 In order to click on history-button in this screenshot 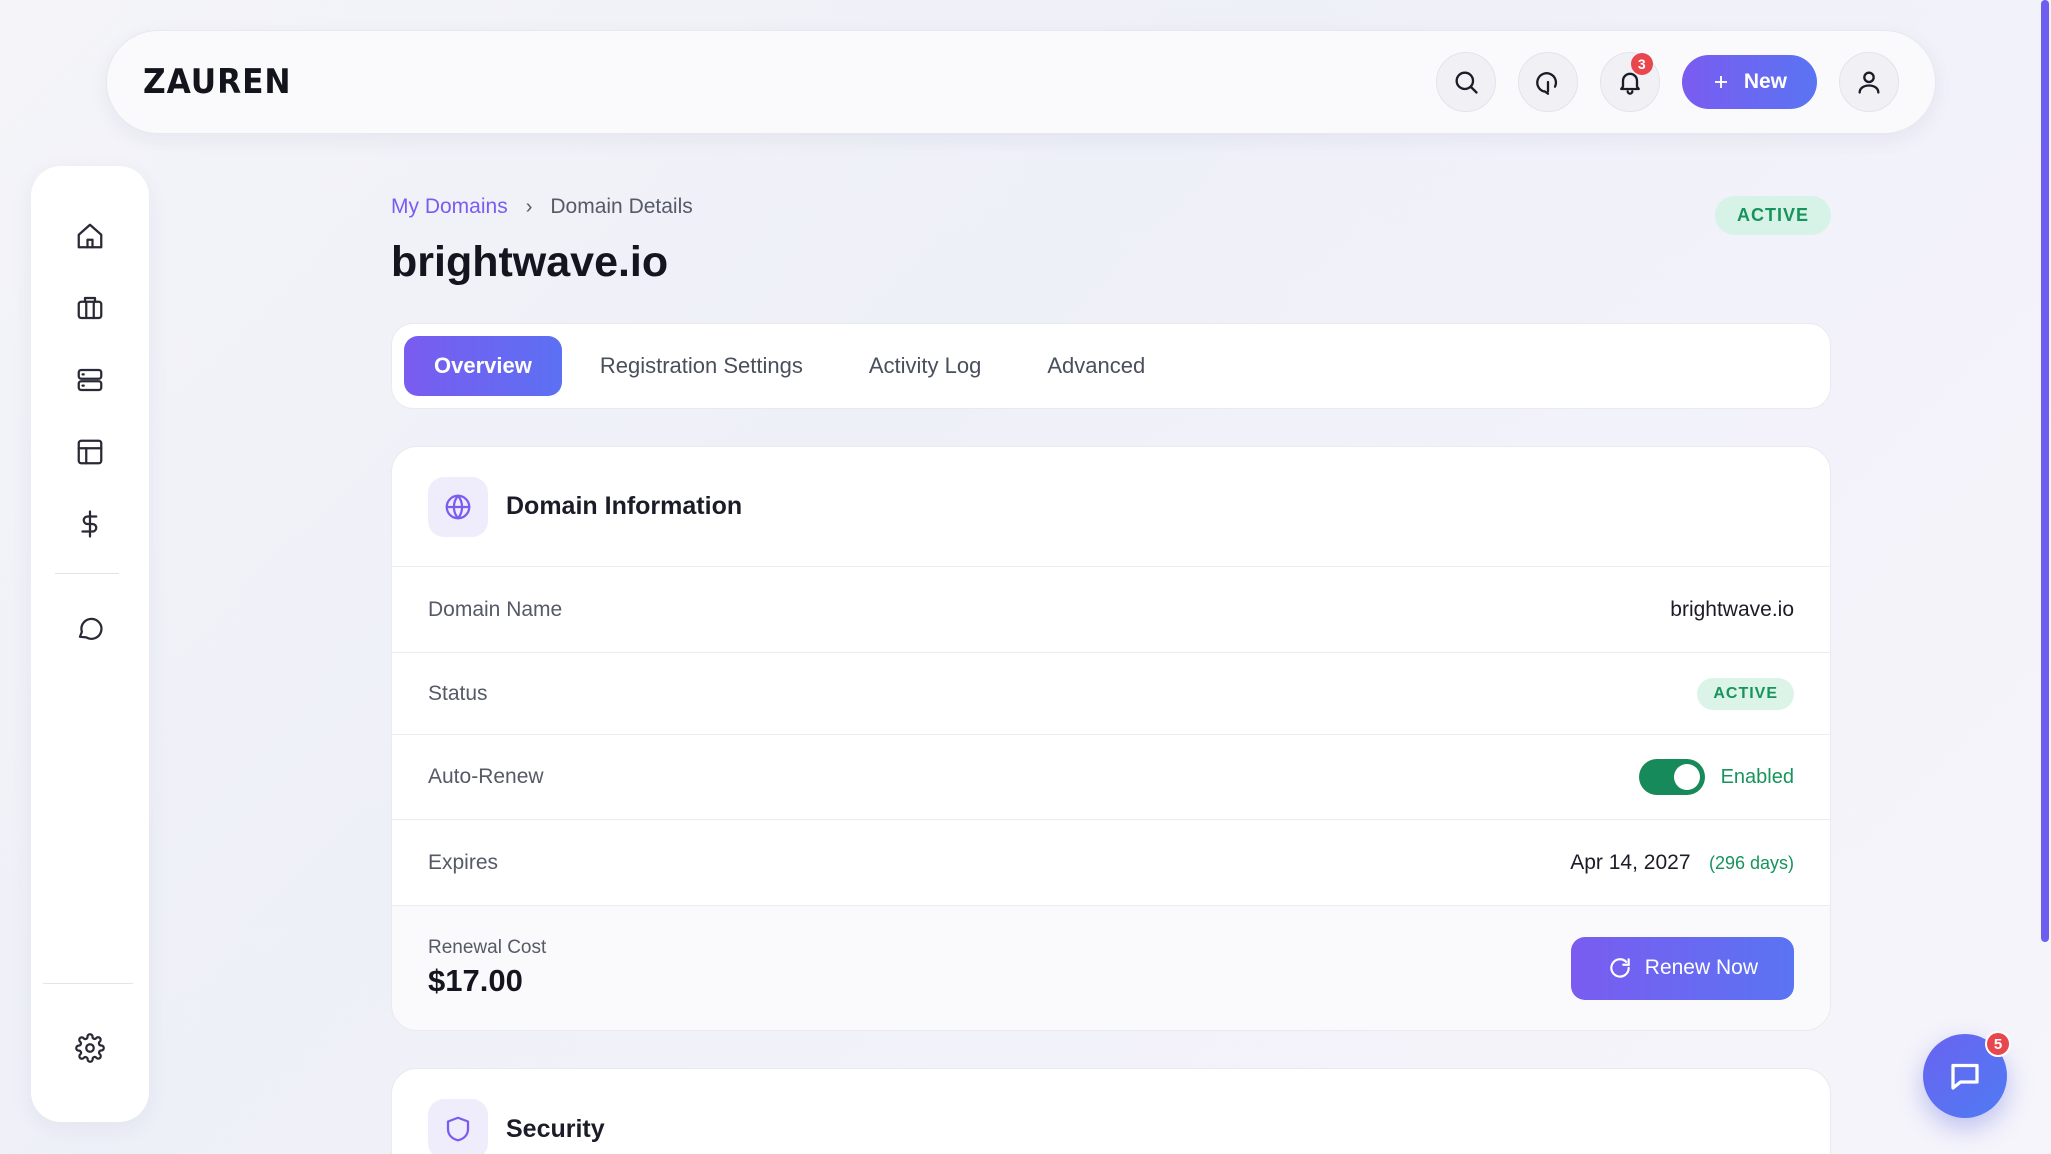, I will do `click(1547, 82)`.